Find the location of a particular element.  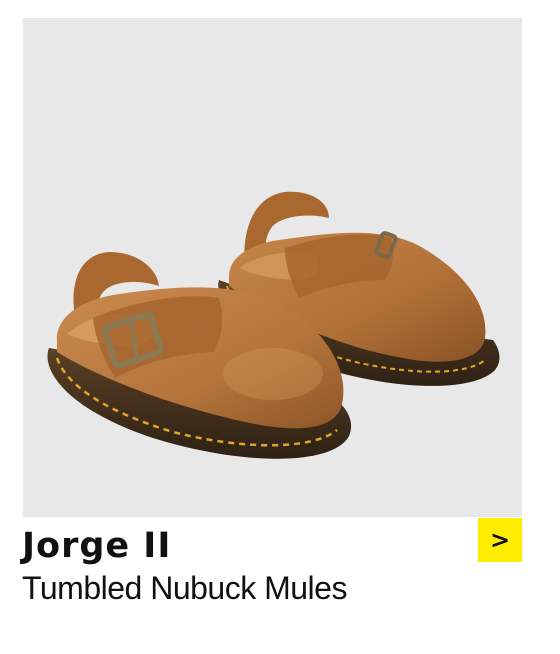

chevron-right-icon: > is located at coordinates (500, 540).